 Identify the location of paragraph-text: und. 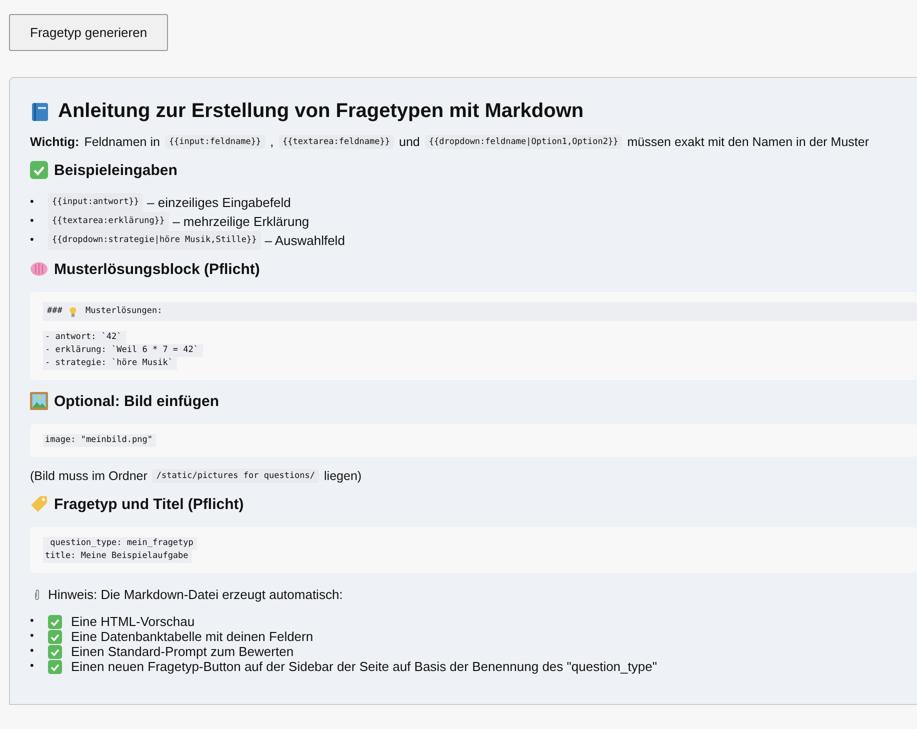
(409, 142).